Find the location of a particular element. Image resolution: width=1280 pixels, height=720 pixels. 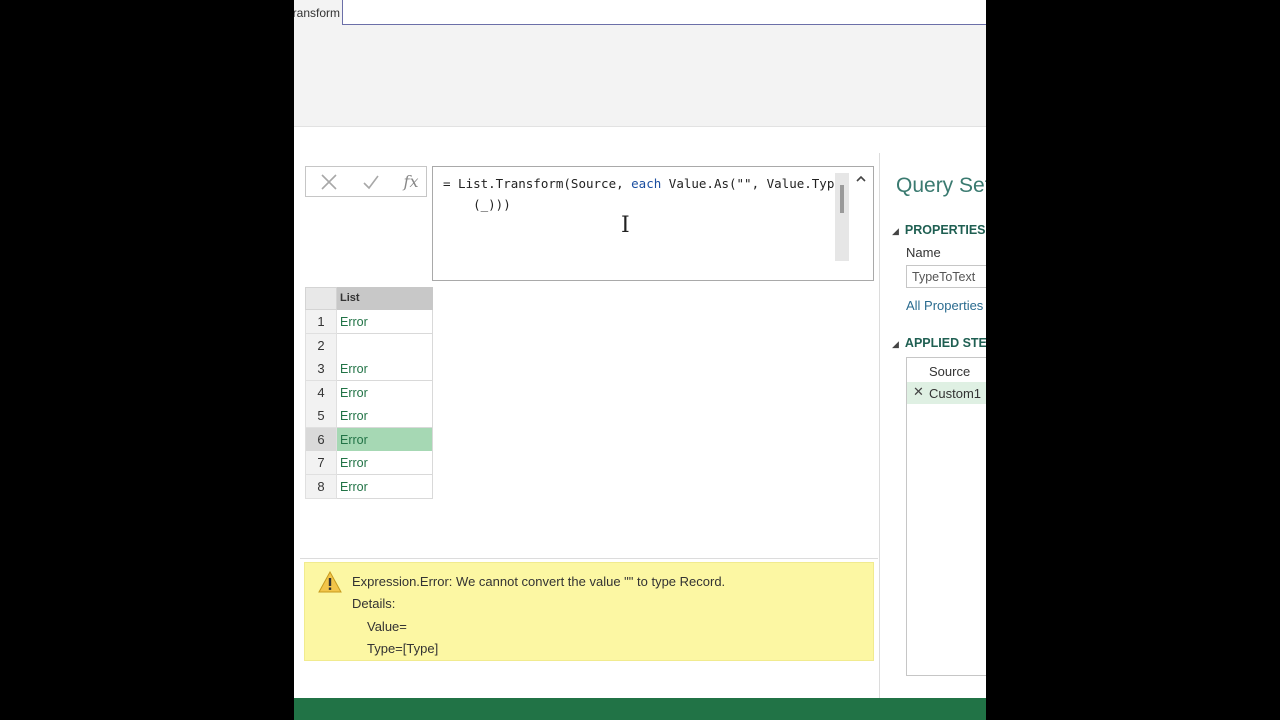

row-number: 5 is located at coordinates (321, 416).